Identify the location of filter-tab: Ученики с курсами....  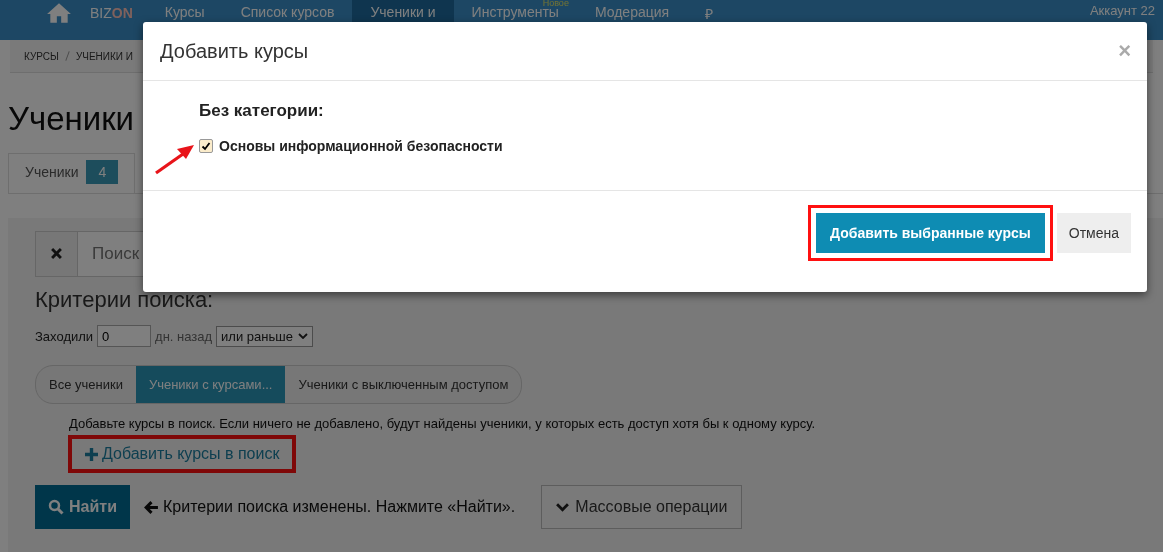
(210, 384).